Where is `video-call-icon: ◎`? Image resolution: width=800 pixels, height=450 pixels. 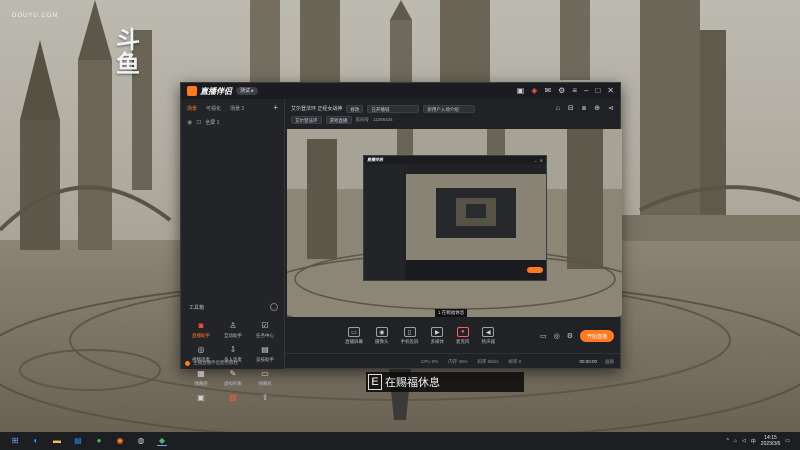
video-call-icon: ◎ is located at coordinates (201, 349).